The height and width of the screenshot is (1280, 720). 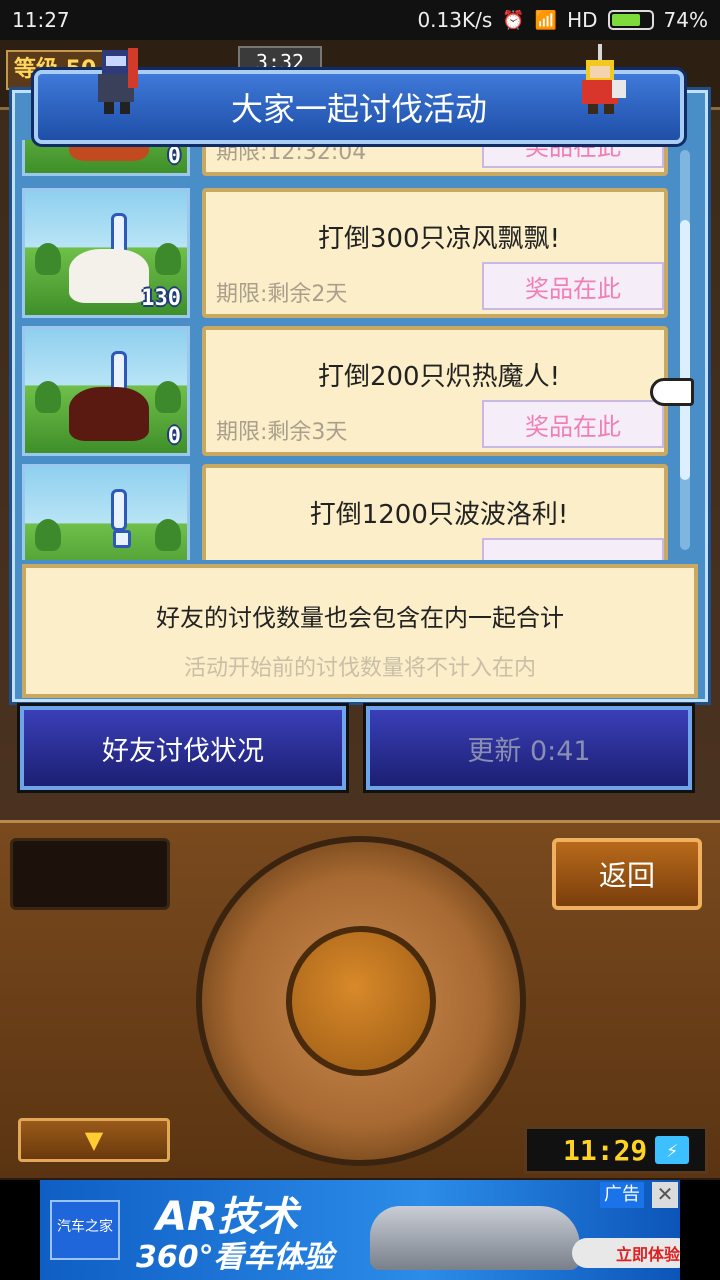 I want to click on status-bar: 11:27 0.13K/s ⏰ 📶 HD 74%, so click(x=360, y=20).